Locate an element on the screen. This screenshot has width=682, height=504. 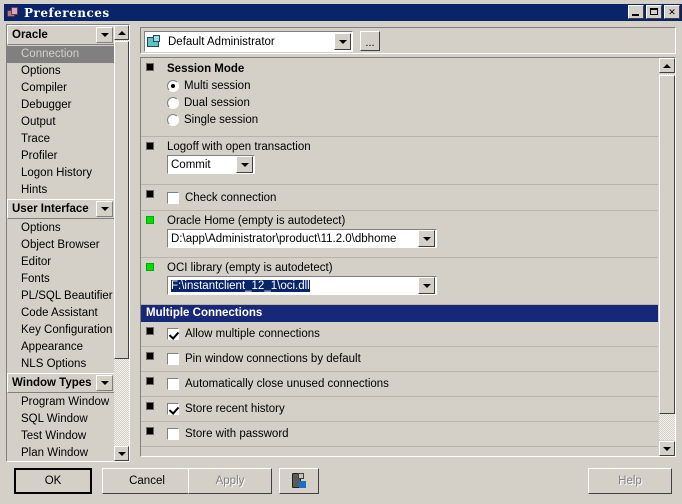
sidebar-item-nls-options: NLS Options is located at coordinates (61, 364).